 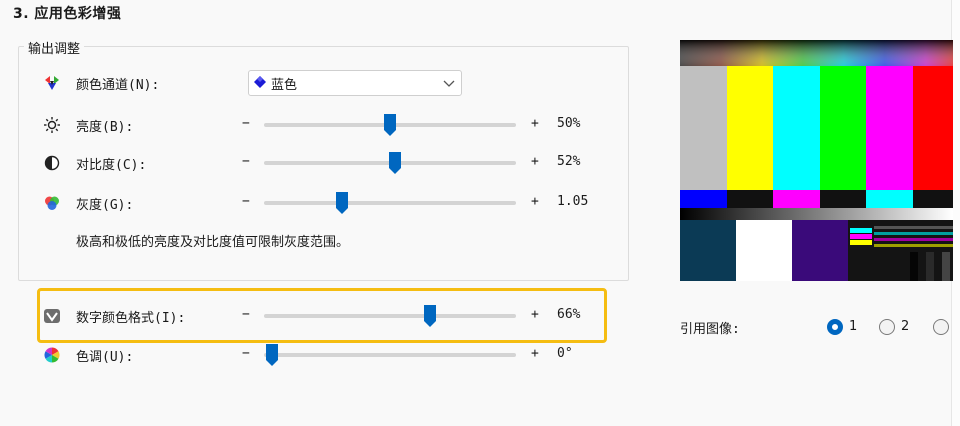 I want to click on color-channel-icon, so click(x=52, y=83).